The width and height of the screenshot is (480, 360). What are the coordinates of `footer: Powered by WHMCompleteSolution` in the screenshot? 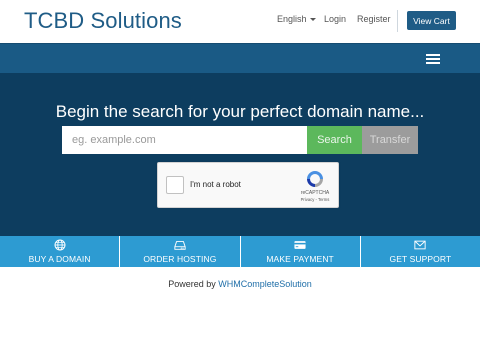 It's located at (240, 284).